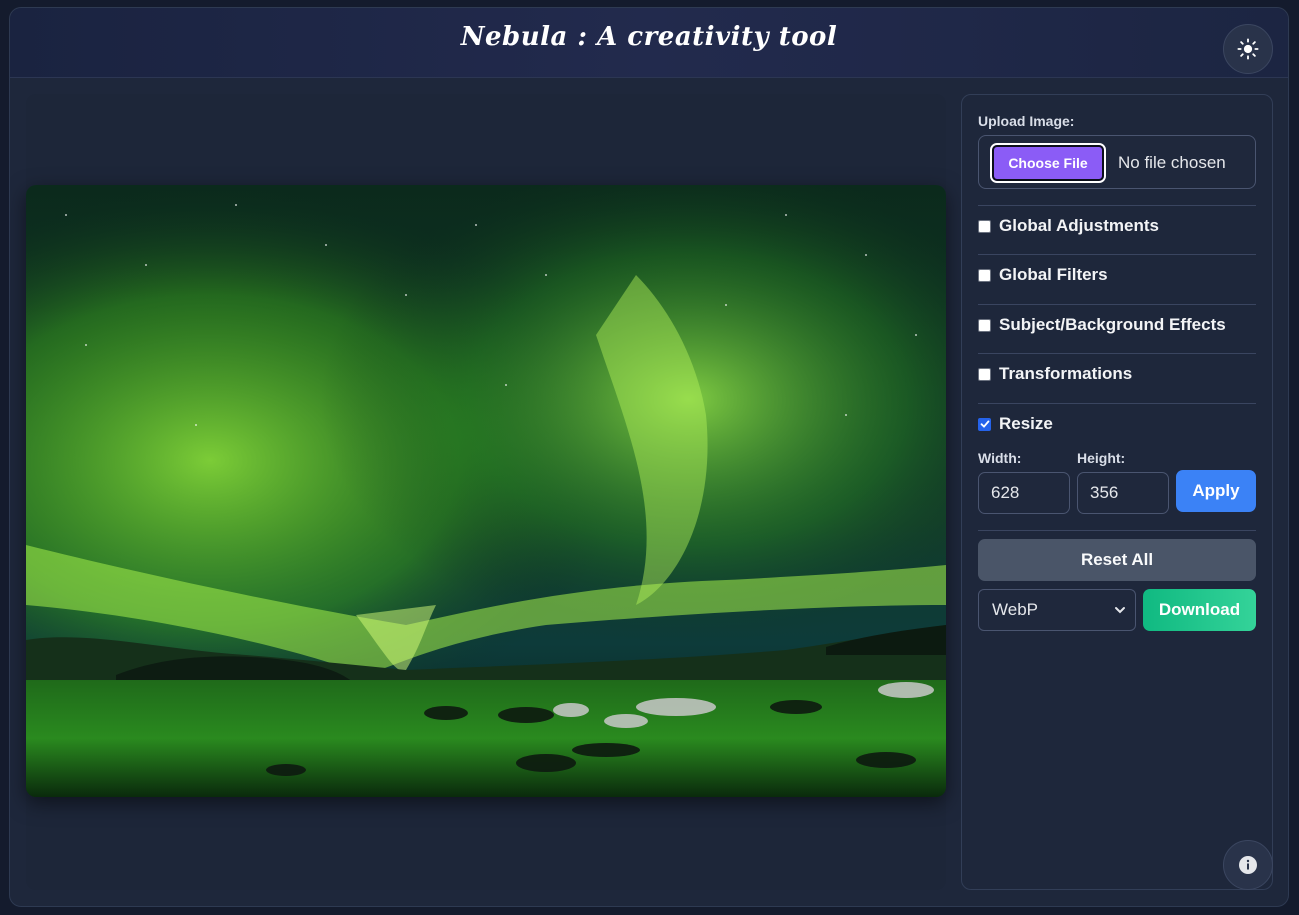  Describe the element at coordinates (1101, 458) in the screenshot. I see `height-label: Height:` at that location.